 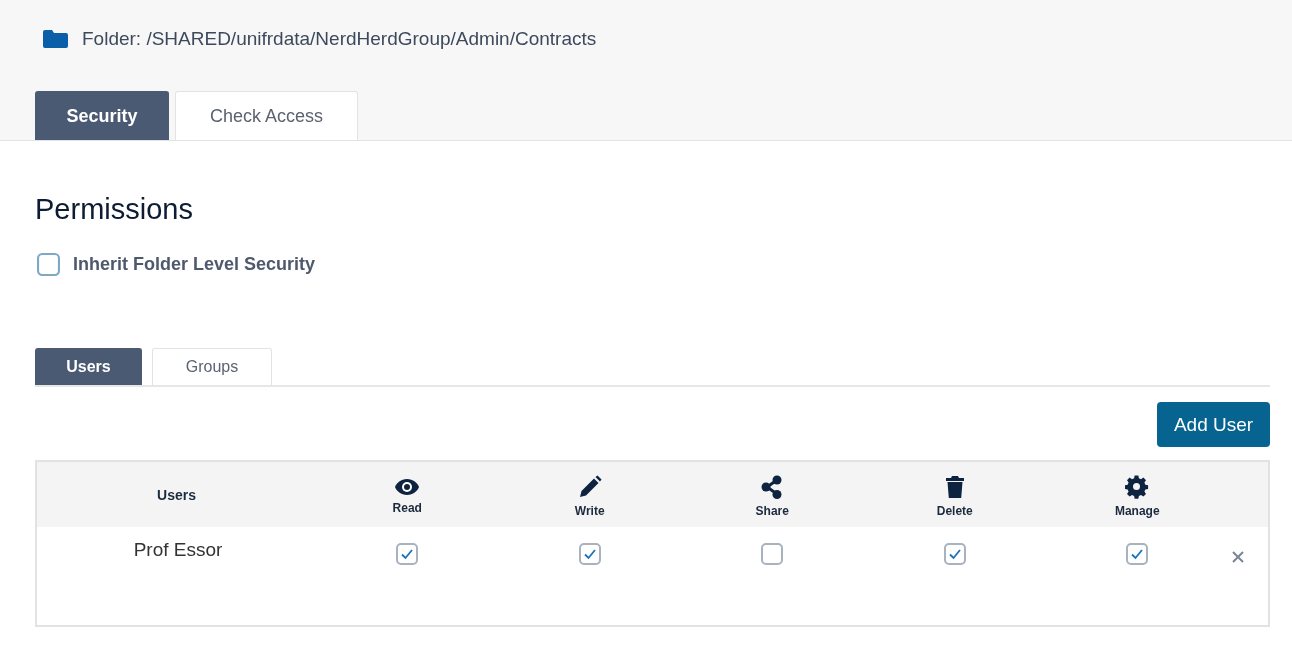 What do you see at coordinates (589, 511) in the screenshot?
I see `column-header: Write` at bounding box center [589, 511].